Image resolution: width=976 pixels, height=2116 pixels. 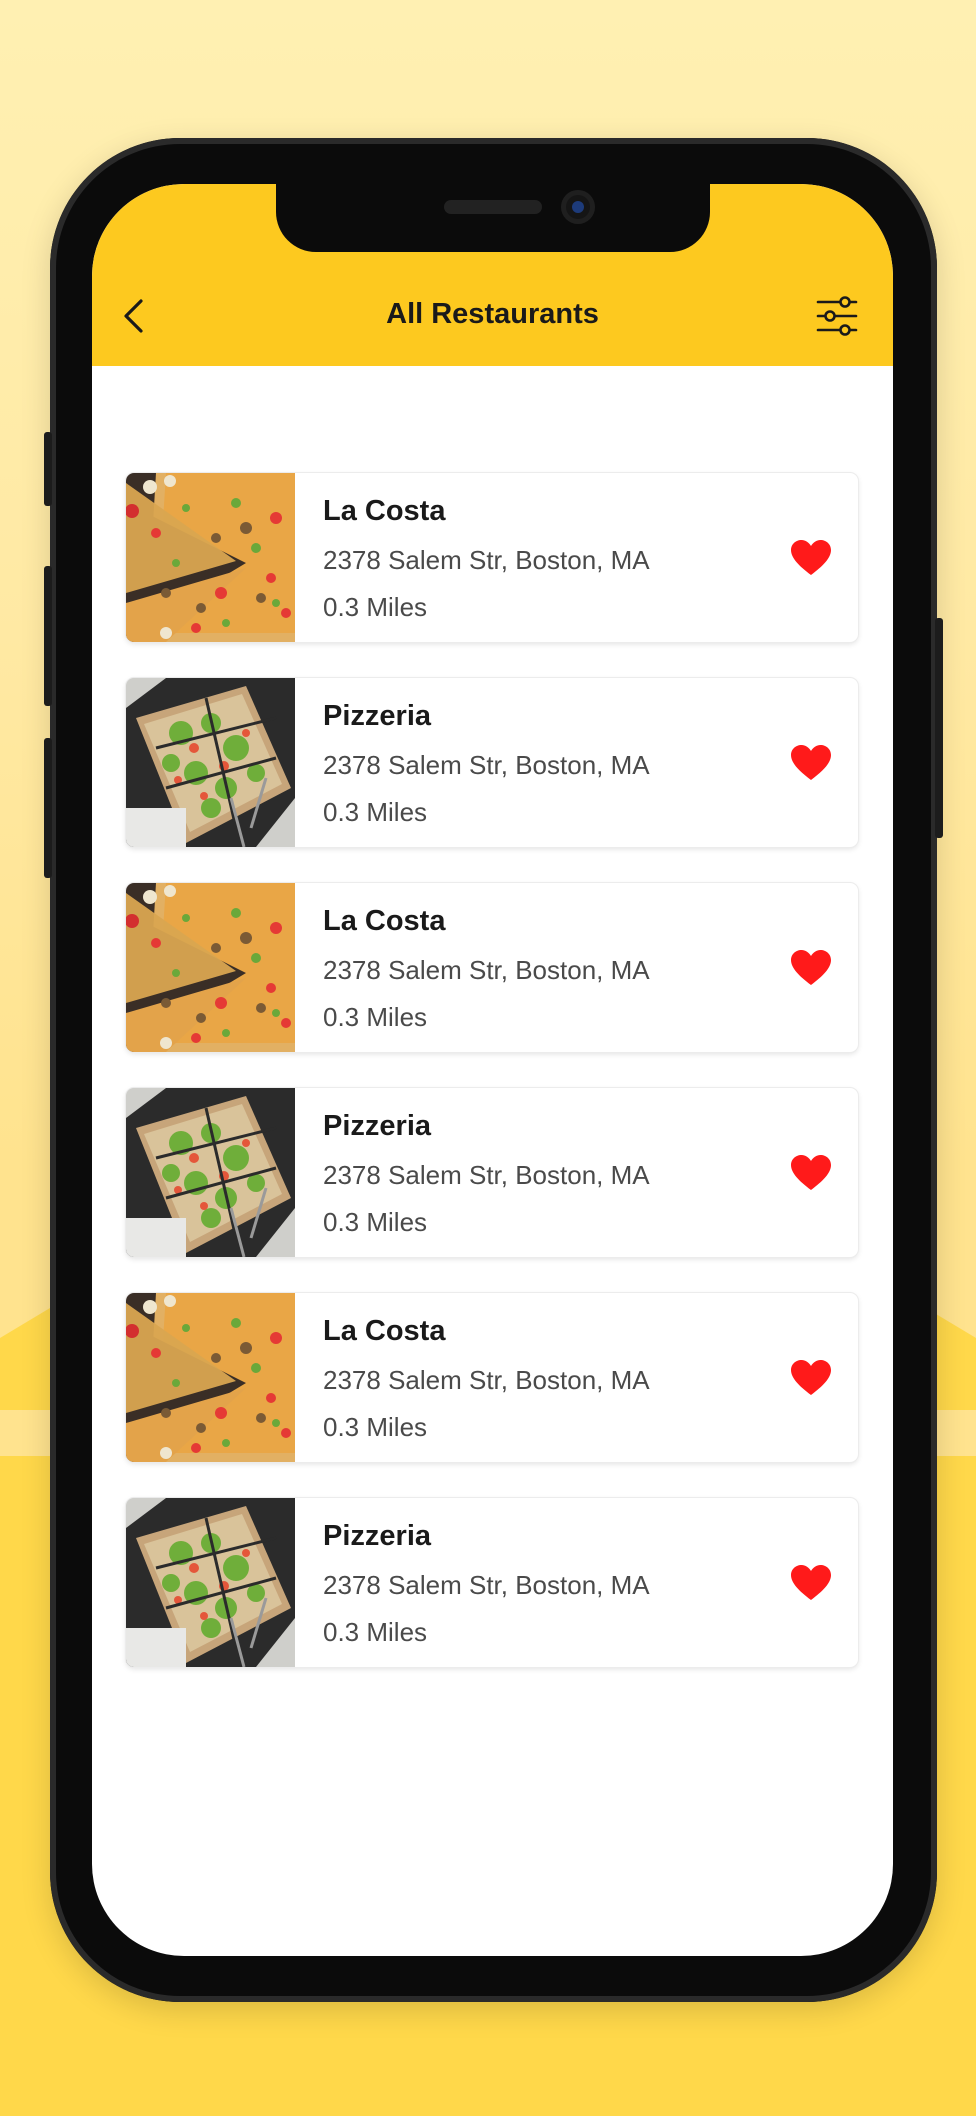 I want to click on front-camera, so click(x=578, y=207).